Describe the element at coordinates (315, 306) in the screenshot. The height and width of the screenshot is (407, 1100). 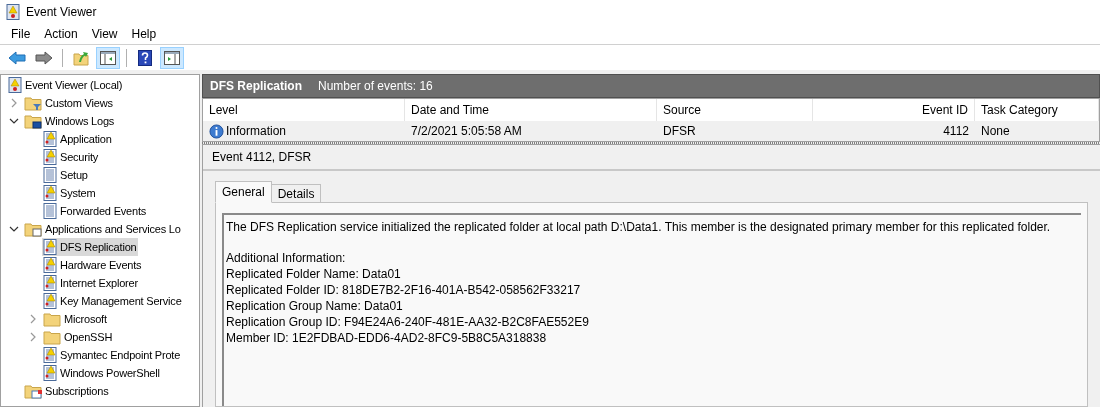
I see `info-line: Replication Group Name: Data01` at that location.